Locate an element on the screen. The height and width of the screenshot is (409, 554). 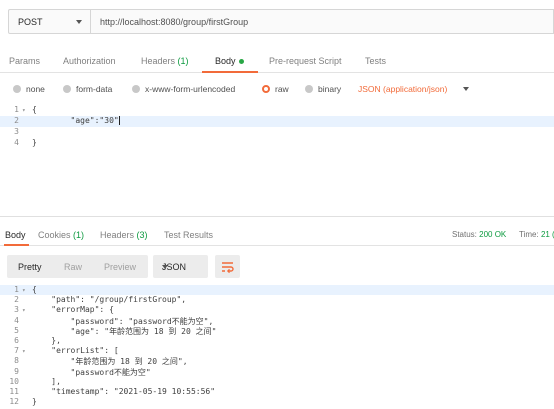
radio-label: raw is located at coordinates (282, 89).